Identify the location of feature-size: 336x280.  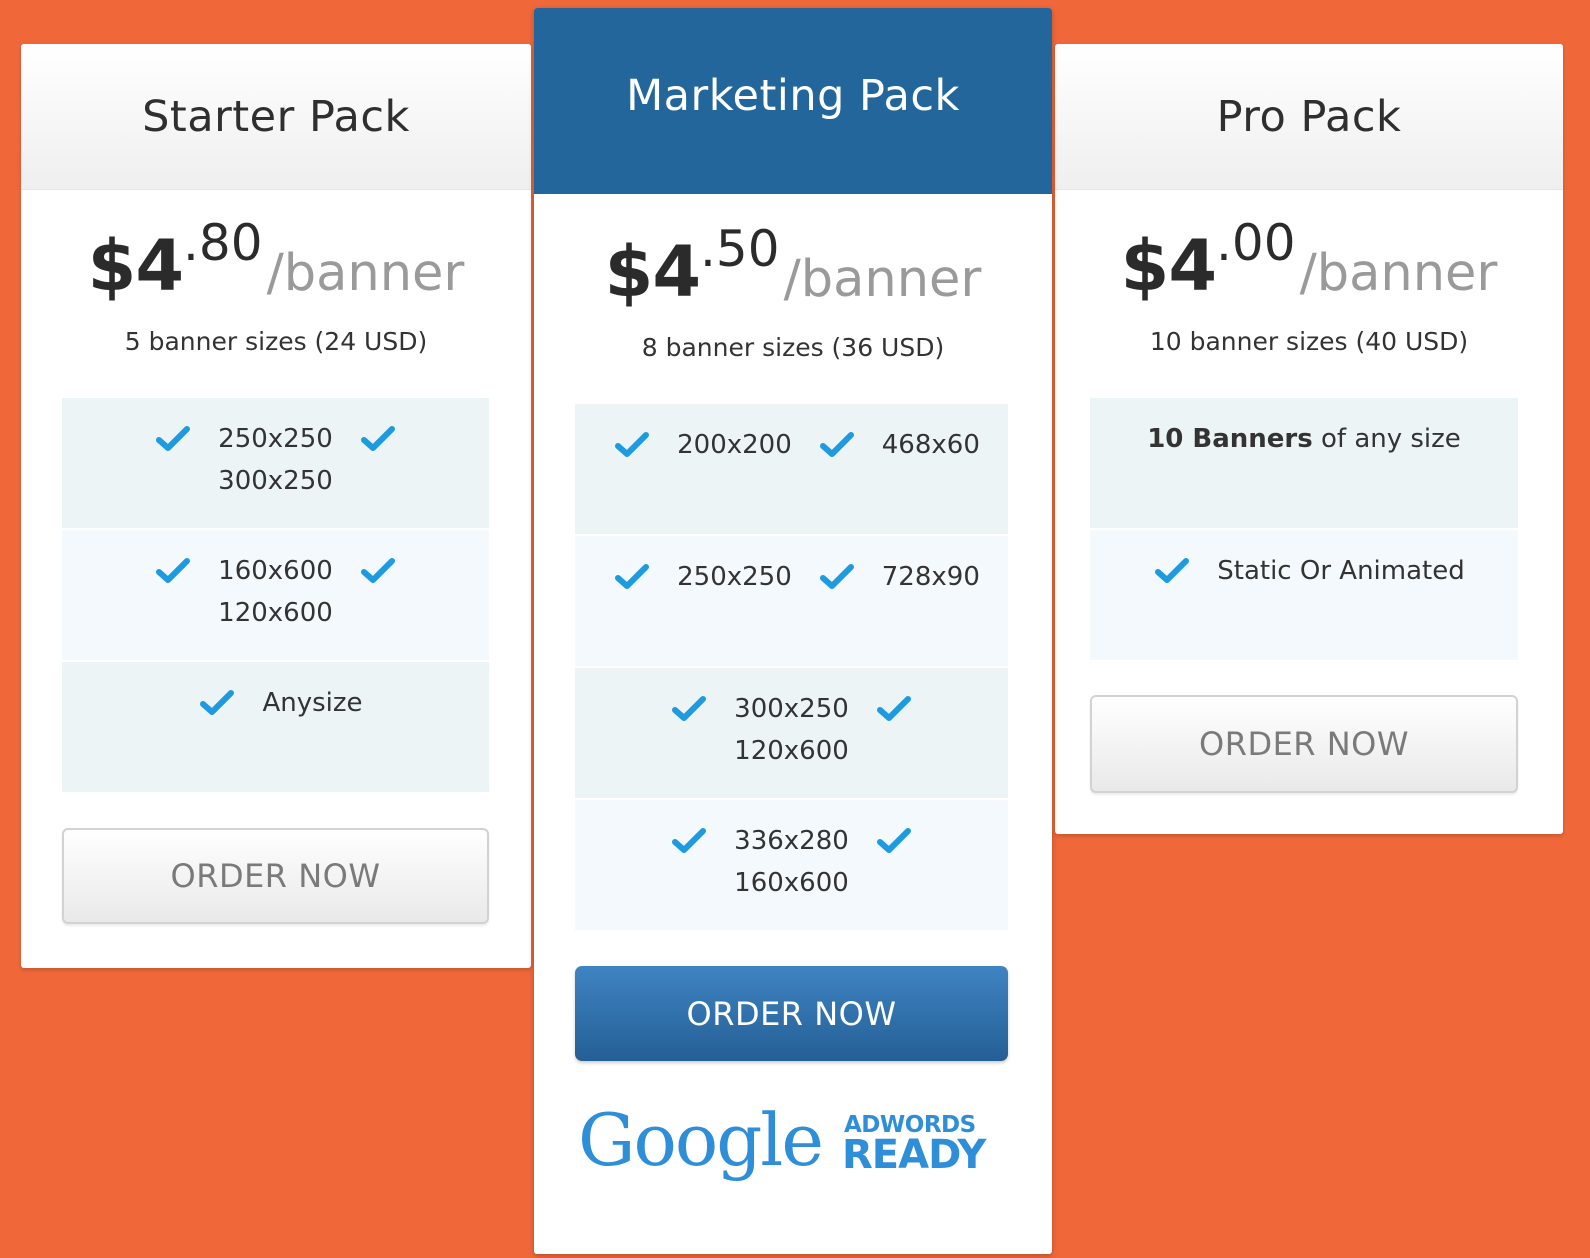
(791, 841).